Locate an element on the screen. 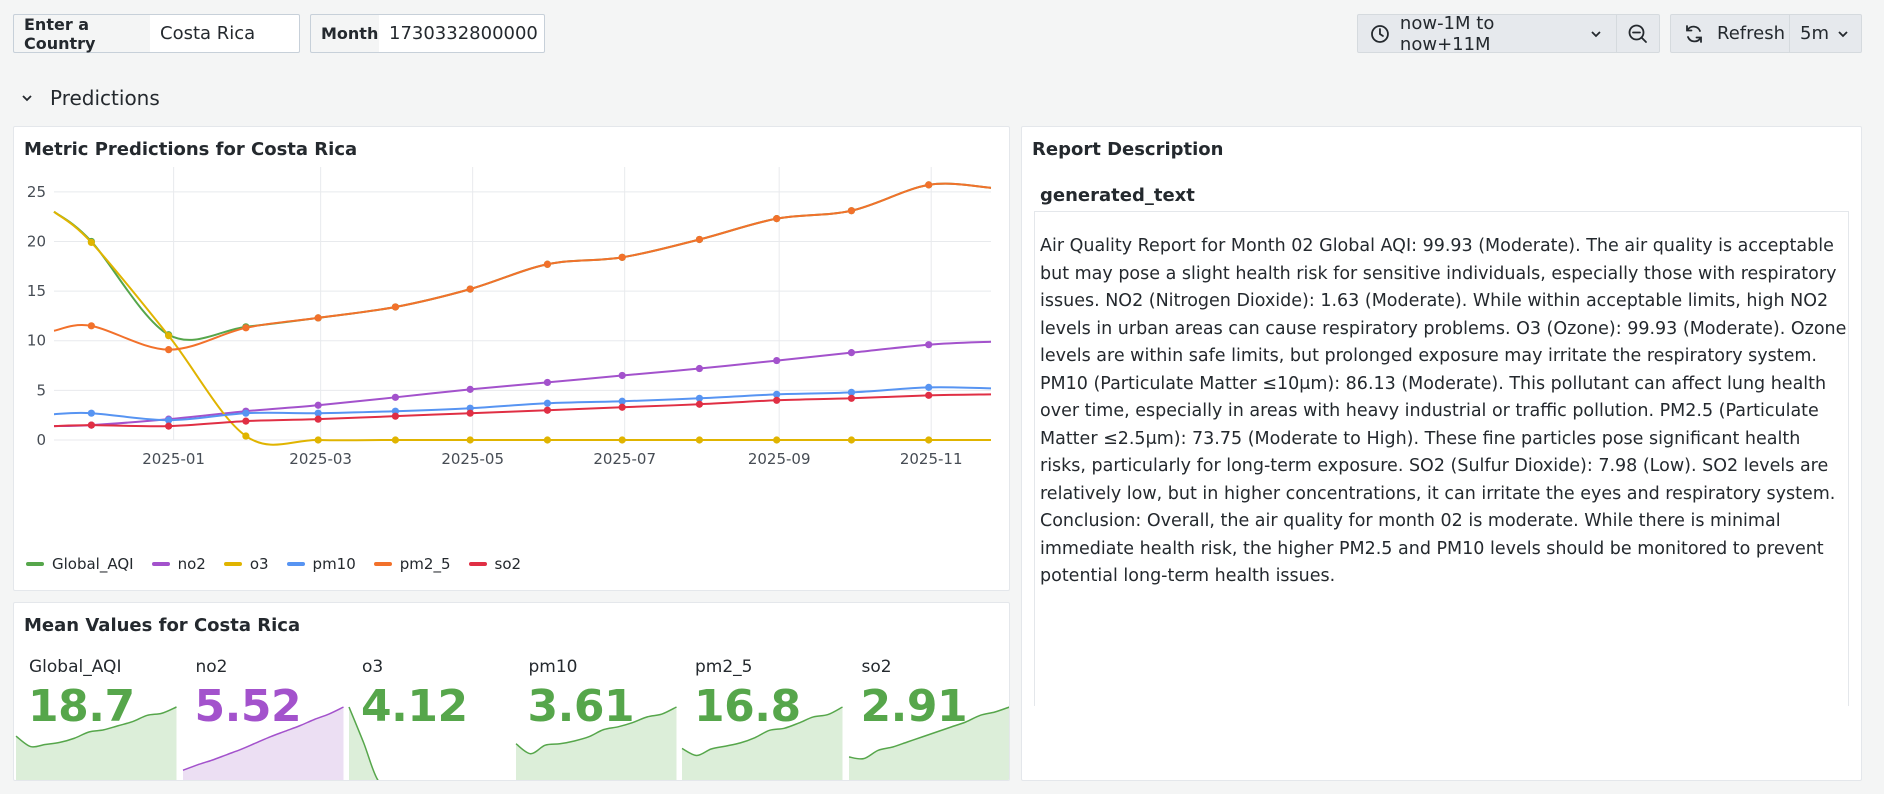 Image resolution: width=1884 pixels, height=794 pixels. stat-no2: no2 5.52 is located at coordinates (264, 713).